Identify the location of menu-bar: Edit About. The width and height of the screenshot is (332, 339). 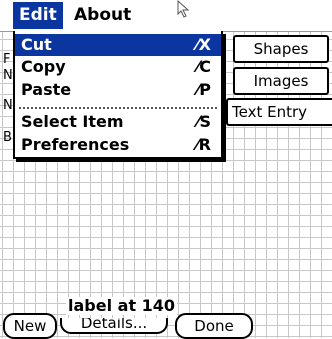
(166, 16).